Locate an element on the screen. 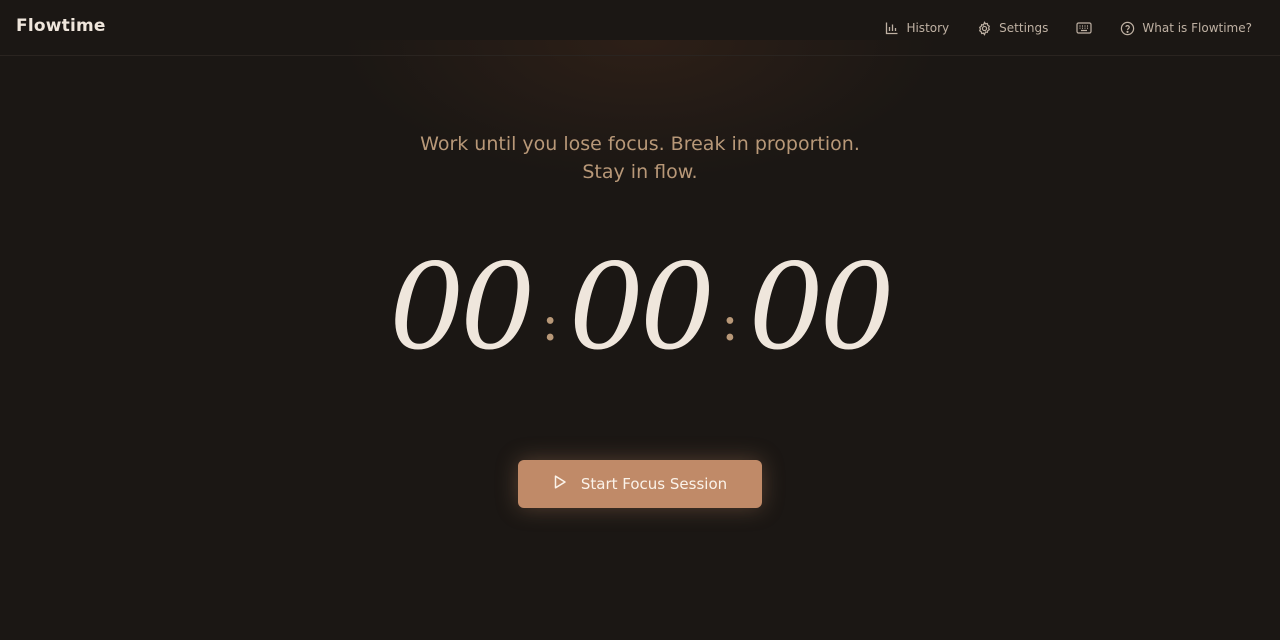 The height and width of the screenshot is (640, 1280). nav-history-label: History is located at coordinates (928, 28).